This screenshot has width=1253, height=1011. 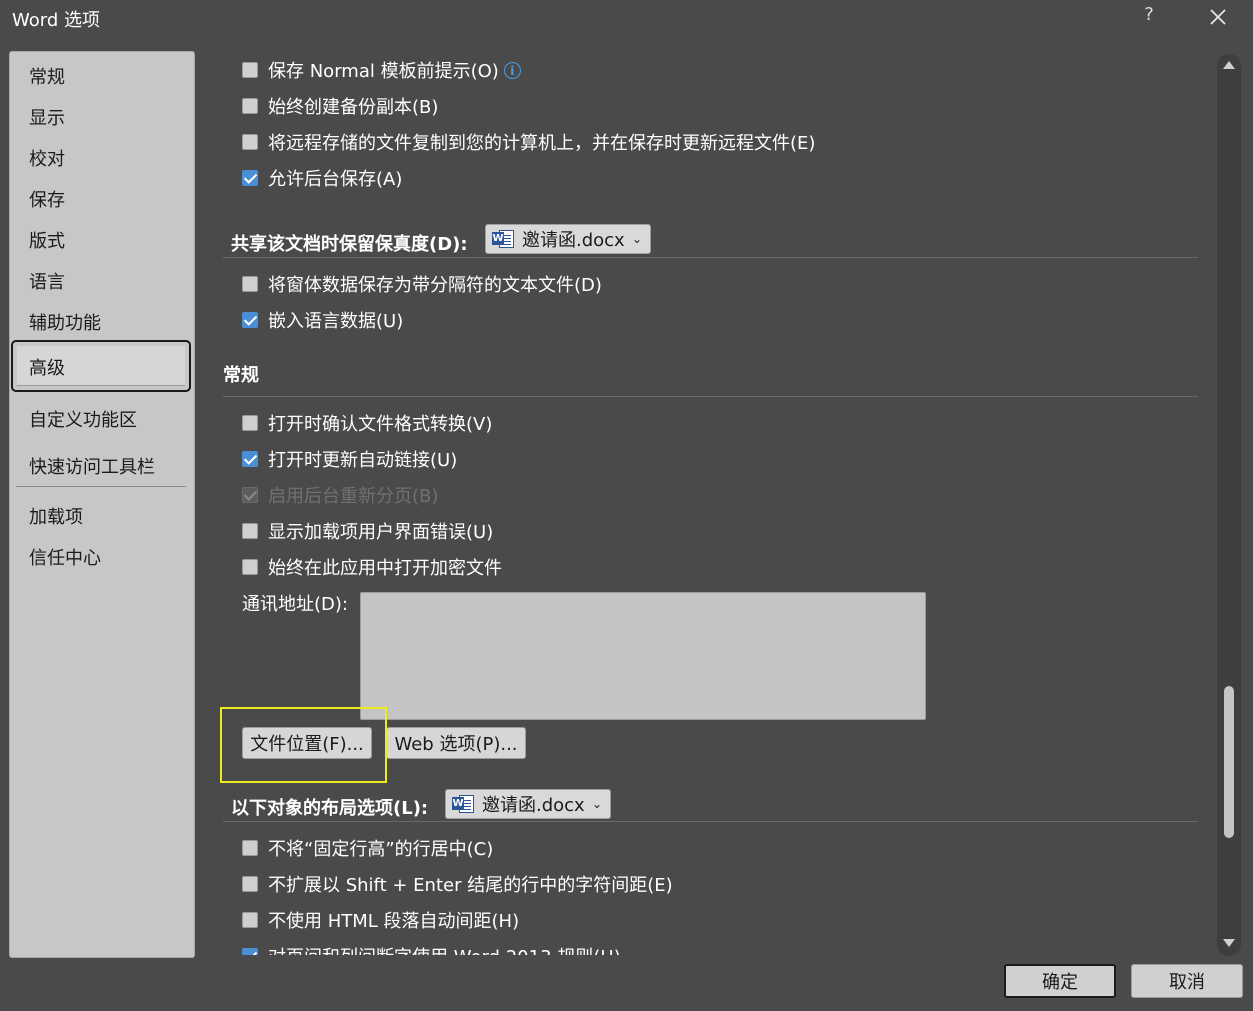 What do you see at coordinates (102, 156) in the screenshot?
I see `sidebar-item-proofing: 校对` at bounding box center [102, 156].